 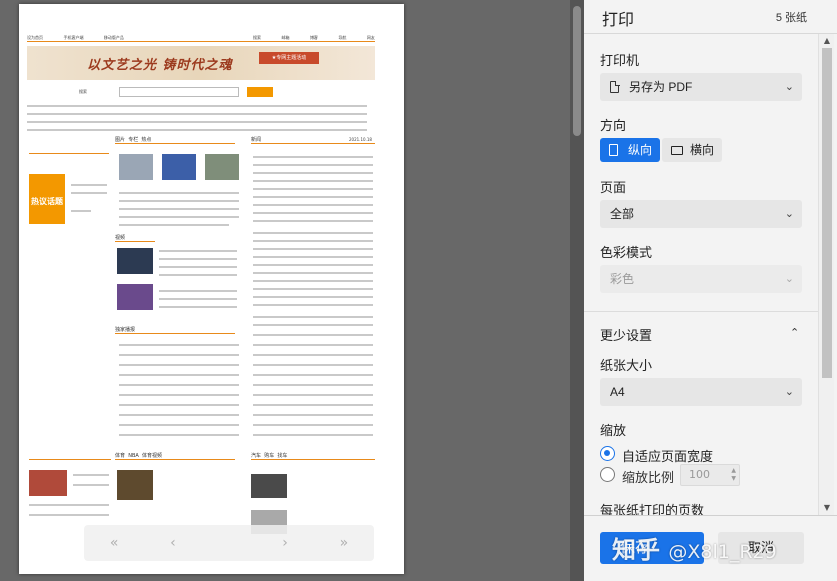 I want to click on printer-select: 另存为 PDF ⌄, so click(x=701, y=87).